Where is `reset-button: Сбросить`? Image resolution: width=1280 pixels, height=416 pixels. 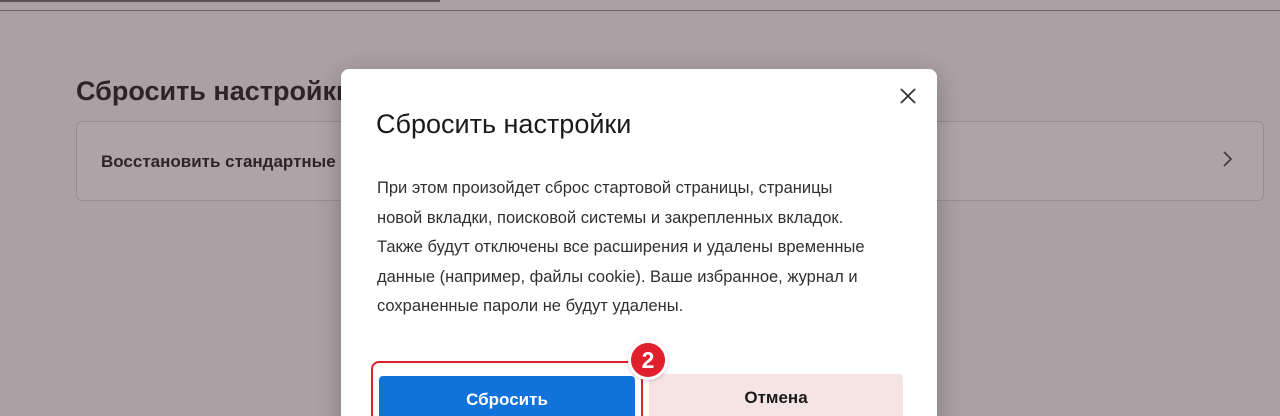
reset-button: Сбросить is located at coordinates (507, 396).